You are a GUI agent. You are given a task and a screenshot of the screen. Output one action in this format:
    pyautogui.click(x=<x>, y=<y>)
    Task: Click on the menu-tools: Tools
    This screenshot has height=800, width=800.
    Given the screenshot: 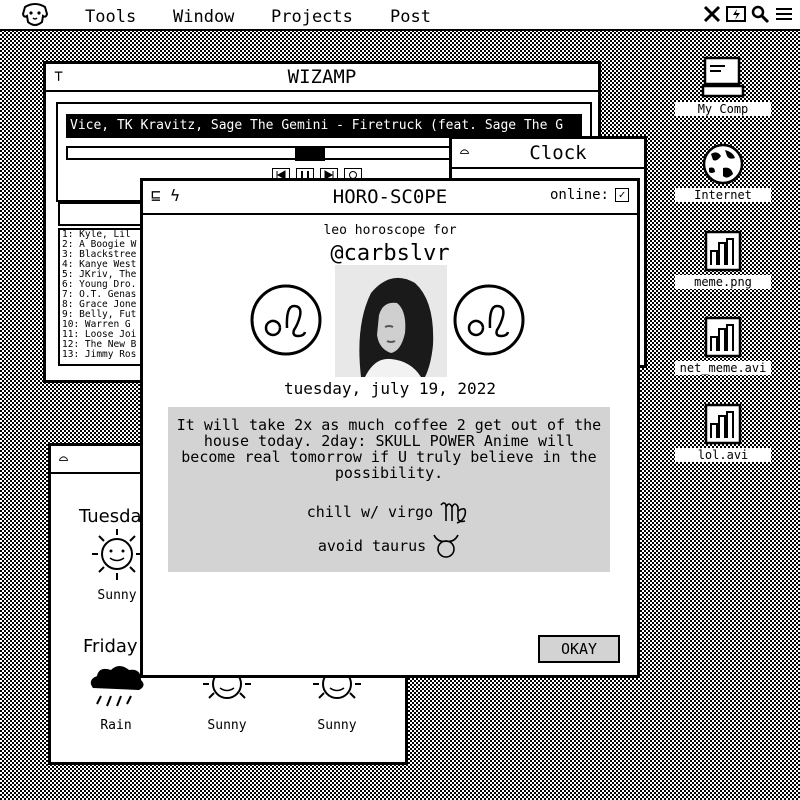 What is the action you would take?
    pyautogui.click(x=110, y=17)
    